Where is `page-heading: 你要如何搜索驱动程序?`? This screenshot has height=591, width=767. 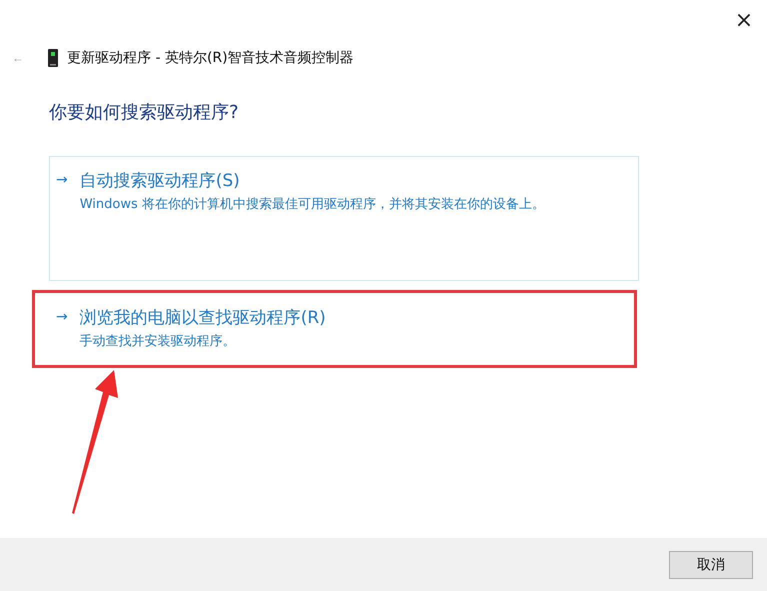
page-heading: 你要如何搜索驱动程序? is located at coordinates (144, 112).